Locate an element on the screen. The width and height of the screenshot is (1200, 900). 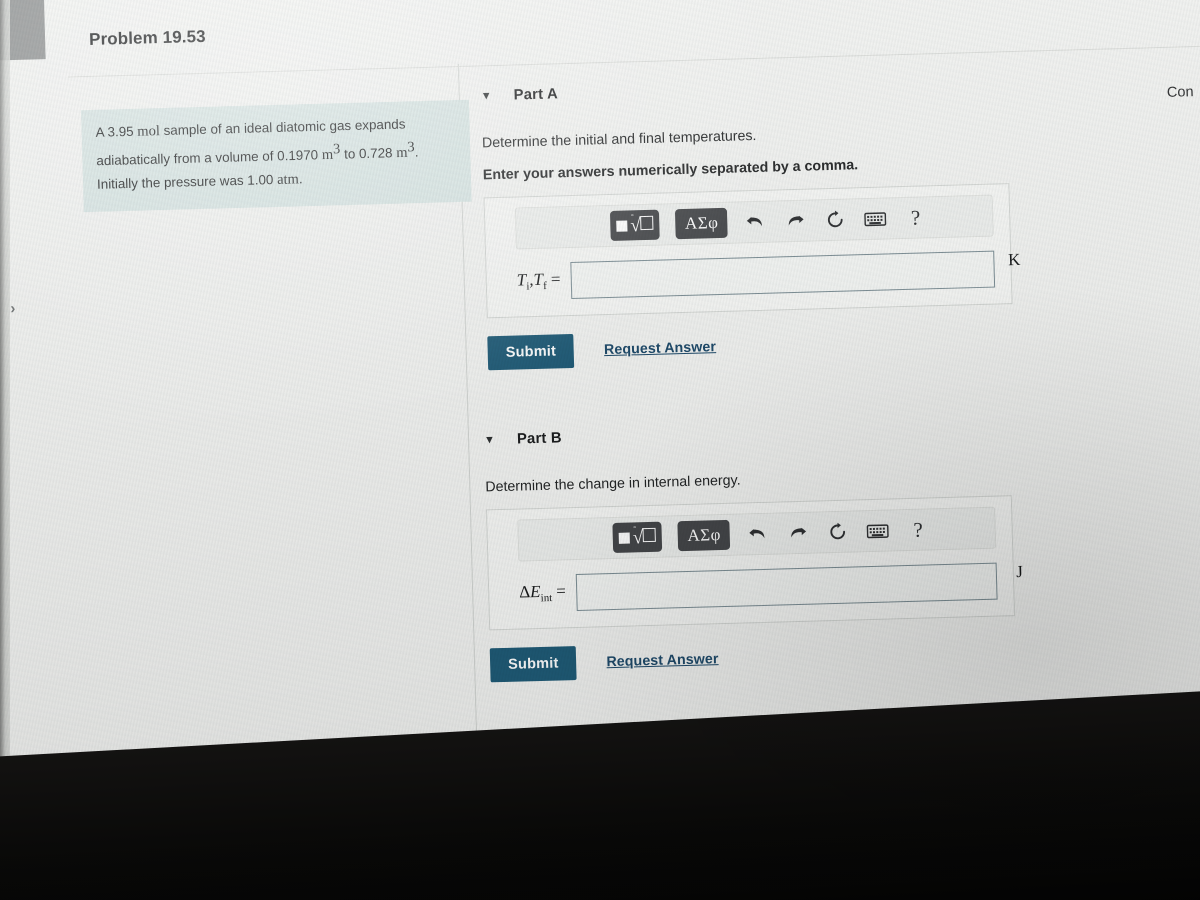
part-b-entry-row: ΔEint = J is located at coordinates (770, 587).